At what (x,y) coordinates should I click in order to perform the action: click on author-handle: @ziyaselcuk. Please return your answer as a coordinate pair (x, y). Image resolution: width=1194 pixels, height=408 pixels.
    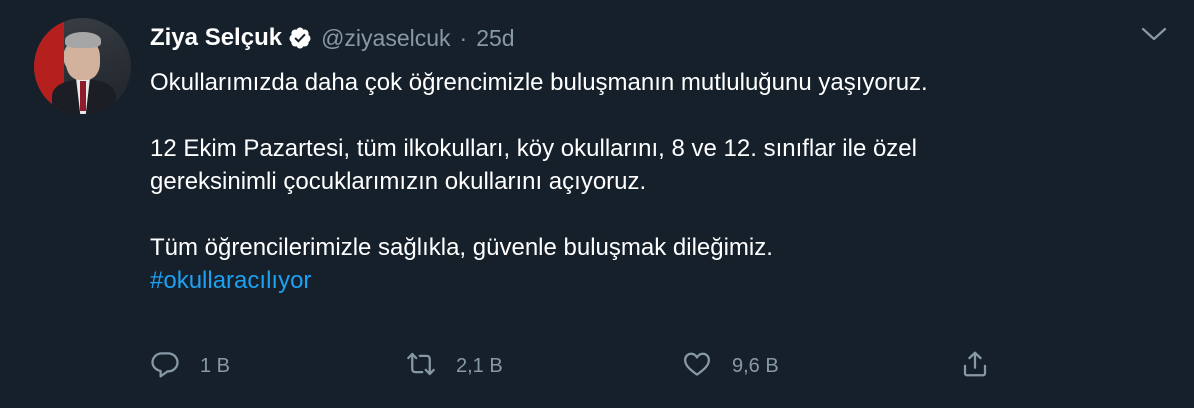
    Looking at the image, I should click on (385, 38).